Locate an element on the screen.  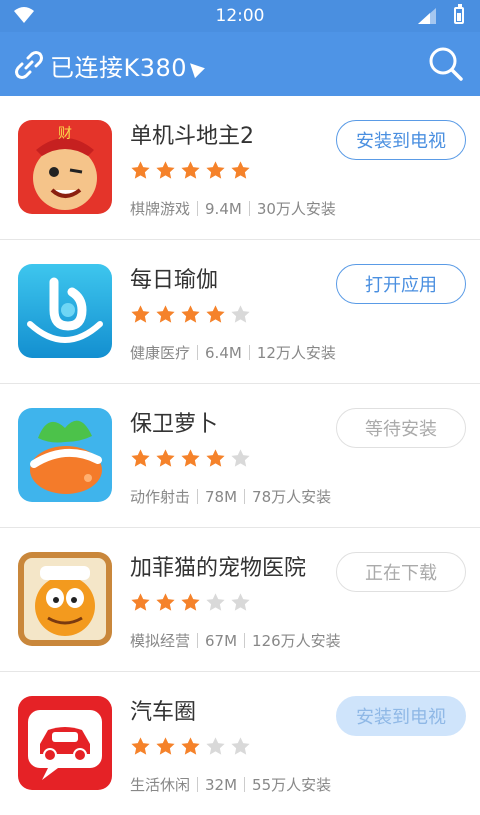
app-meta: 动作射击 78M 78万人安装 is located at coordinates (230, 496).